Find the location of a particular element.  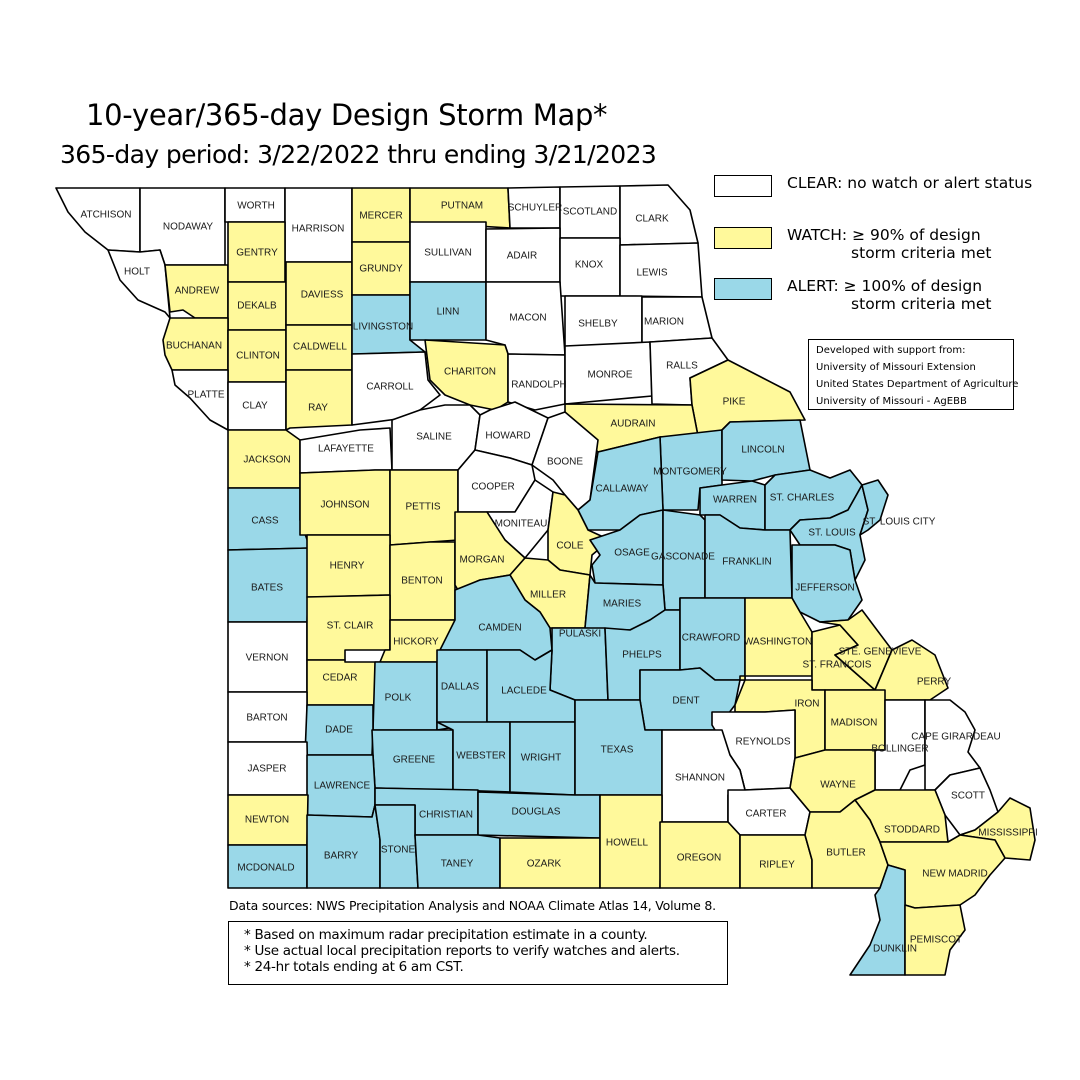

county-label-clay: CLAY is located at coordinates (255, 406).